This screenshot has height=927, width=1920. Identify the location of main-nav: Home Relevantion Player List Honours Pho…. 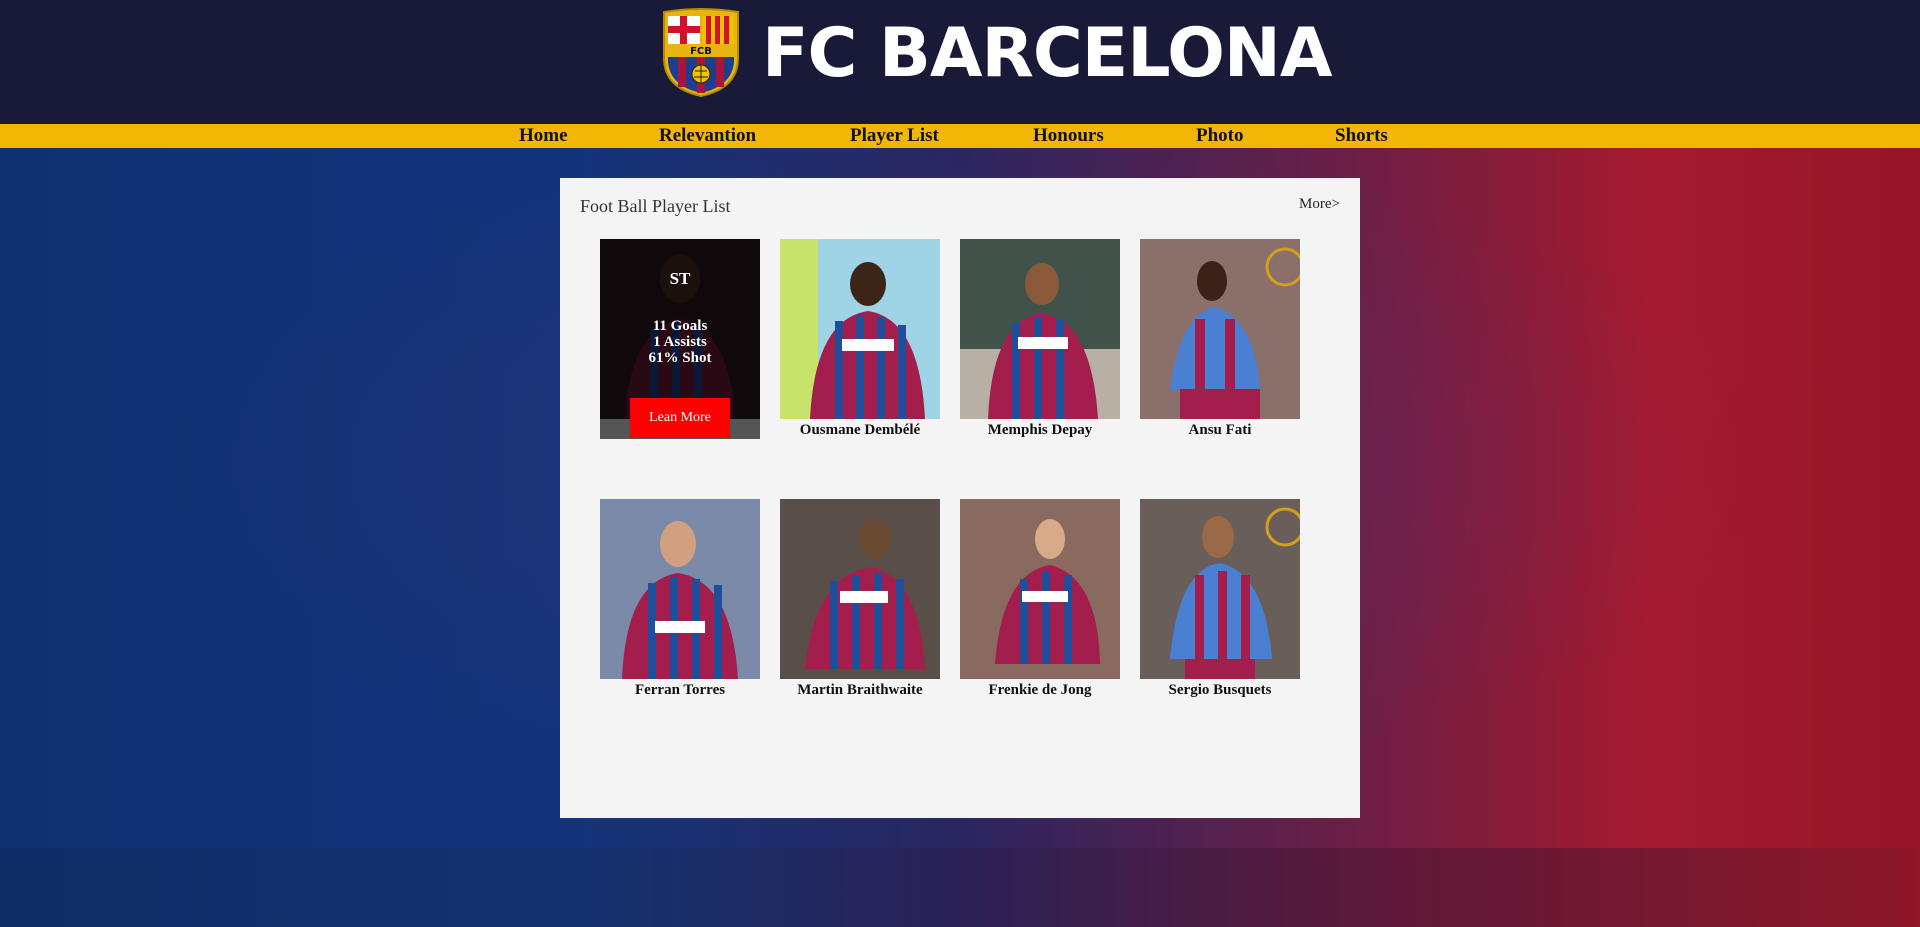
(960, 136).